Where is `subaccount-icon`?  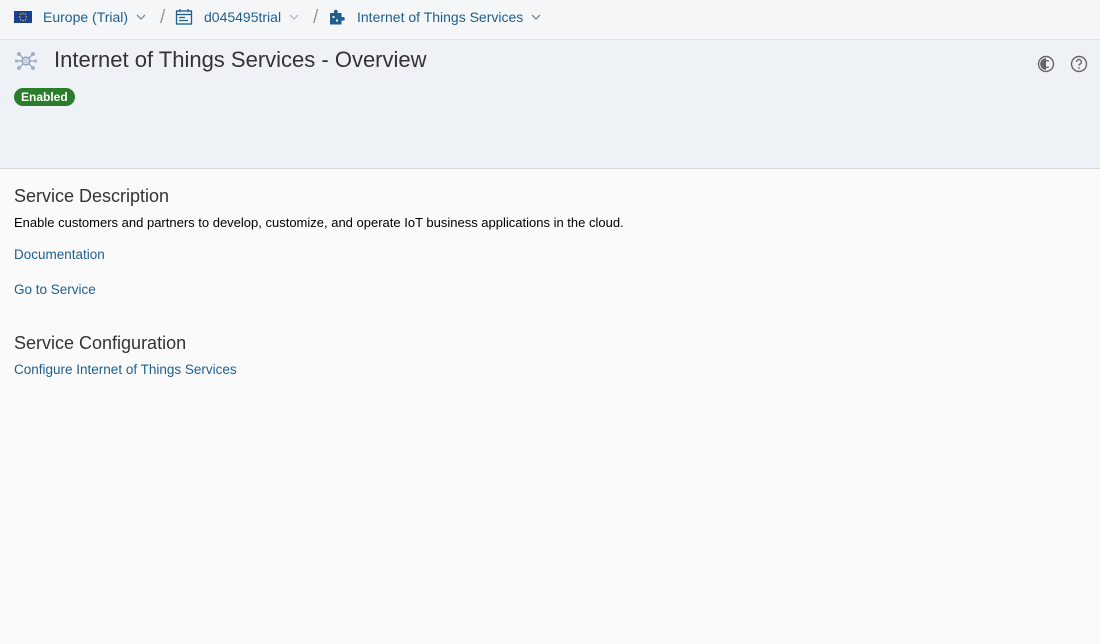
subaccount-icon is located at coordinates (184, 17).